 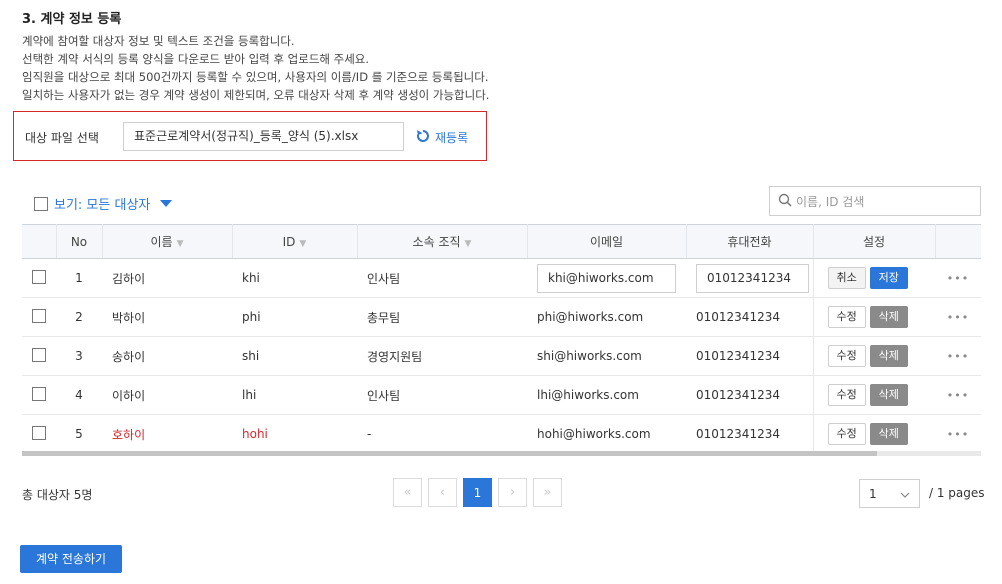 What do you see at coordinates (79, 395) in the screenshot?
I see `row-no: 4` at bounding box center [79, 395].